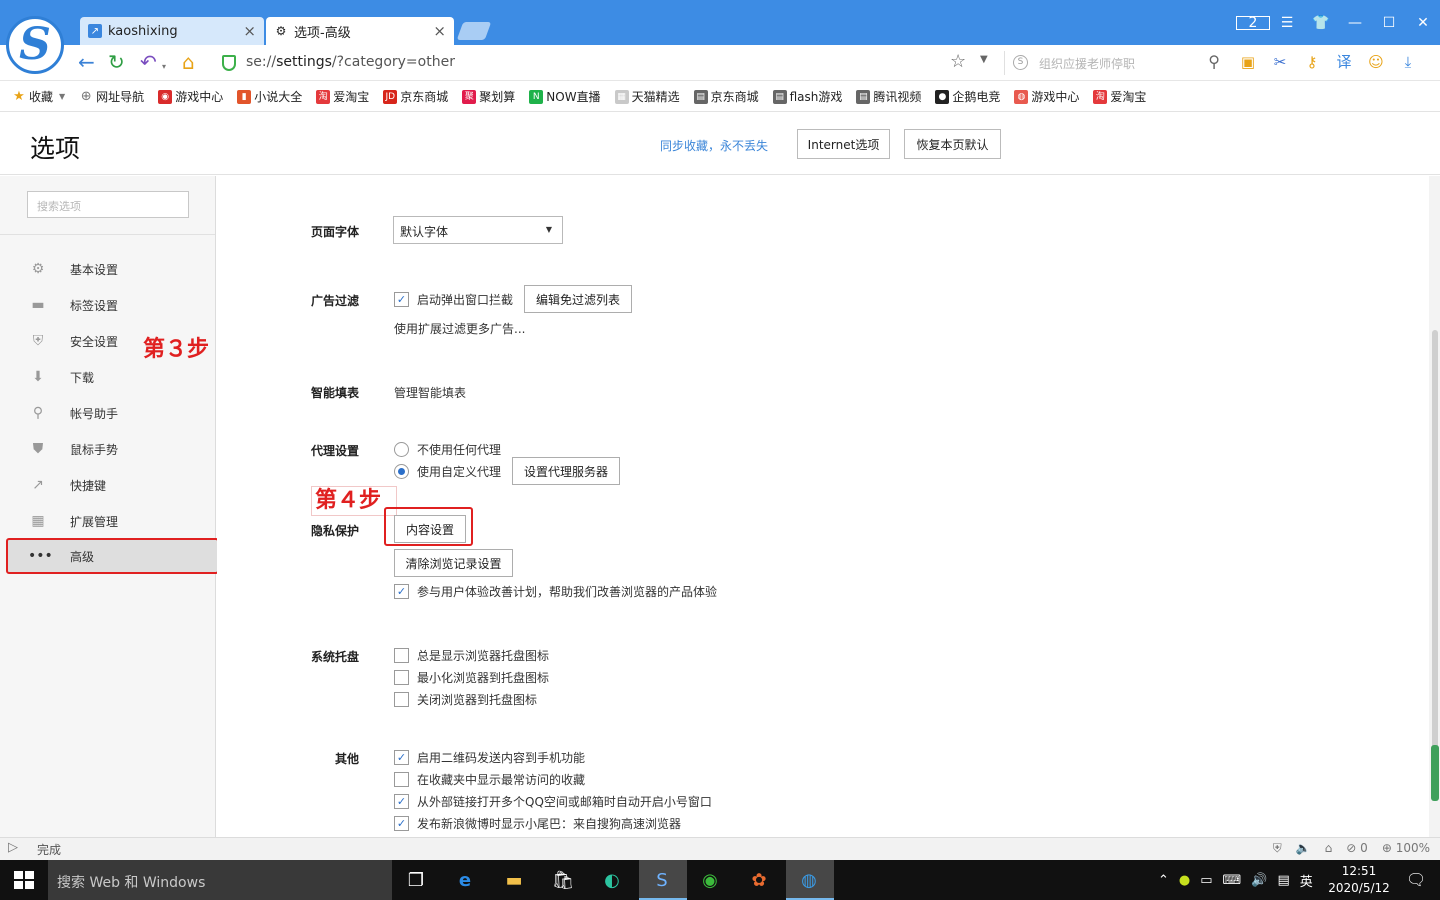  Describe the element at coordinates (111, 96) in the screenshot. I see `bookmark-item: ⊕ 网址导航` at that location.